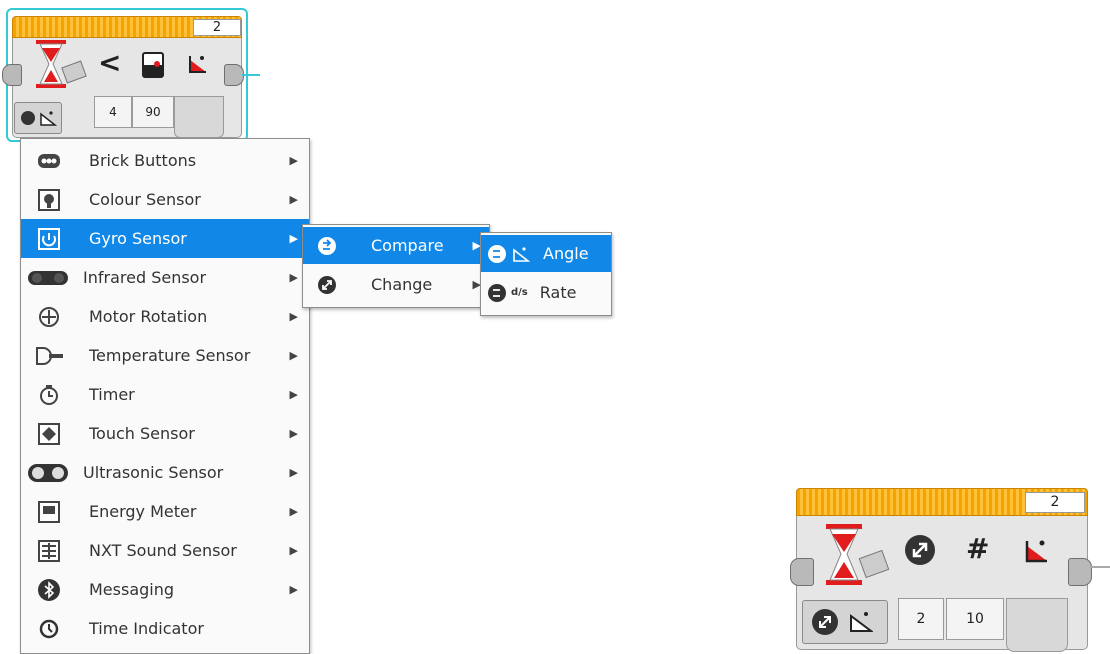 Image resolution: width=1110 pixels, height=654 pixels. What do you see at coordinates (49, 434) in the screenshot?
I see `touch-sensor-icon` at bounding box center [49, 434].